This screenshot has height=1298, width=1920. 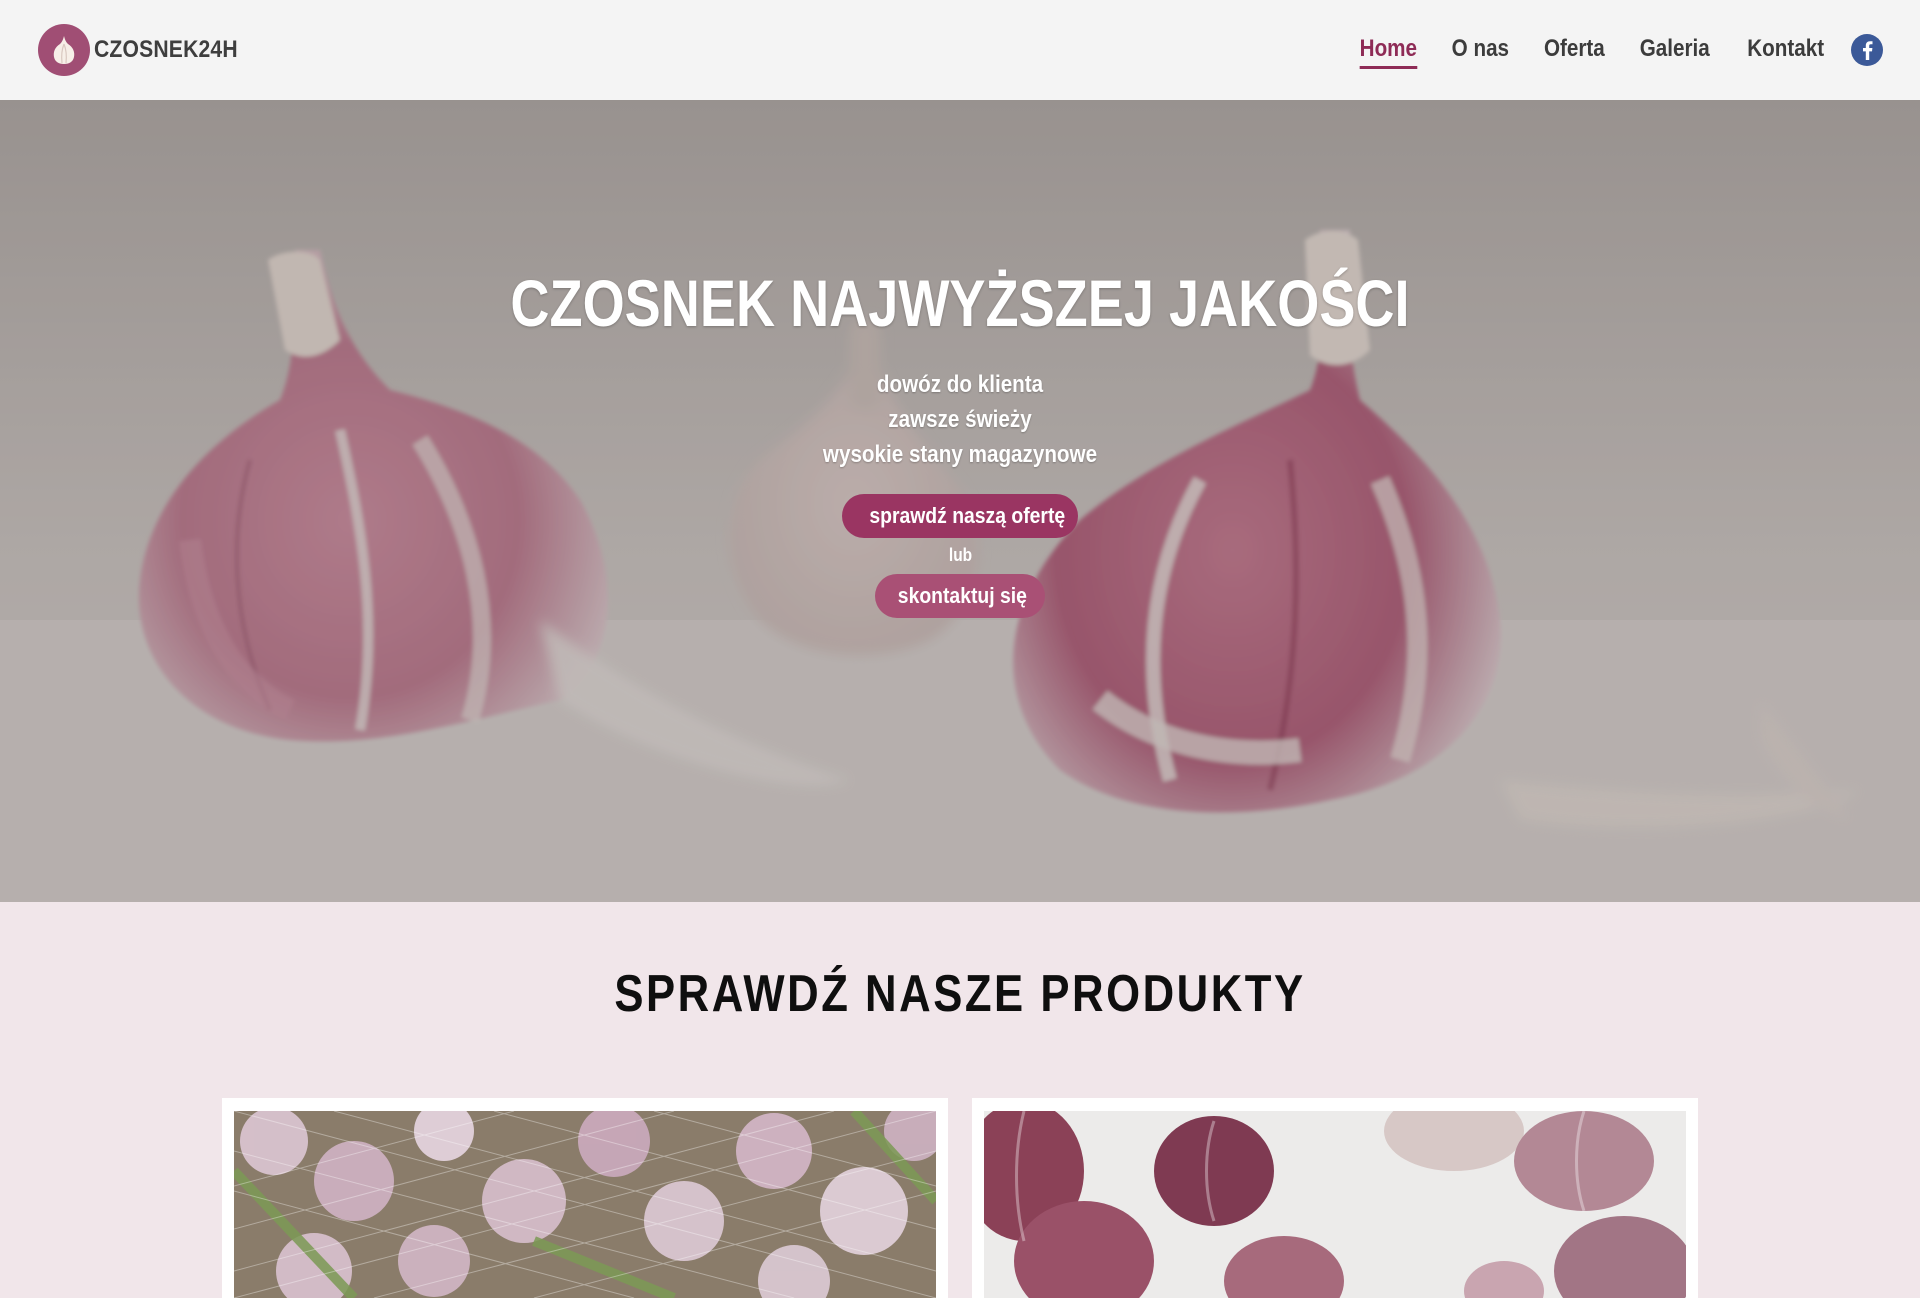 I want to click on nav-item-home: Home, so click(x=1388, y=50).